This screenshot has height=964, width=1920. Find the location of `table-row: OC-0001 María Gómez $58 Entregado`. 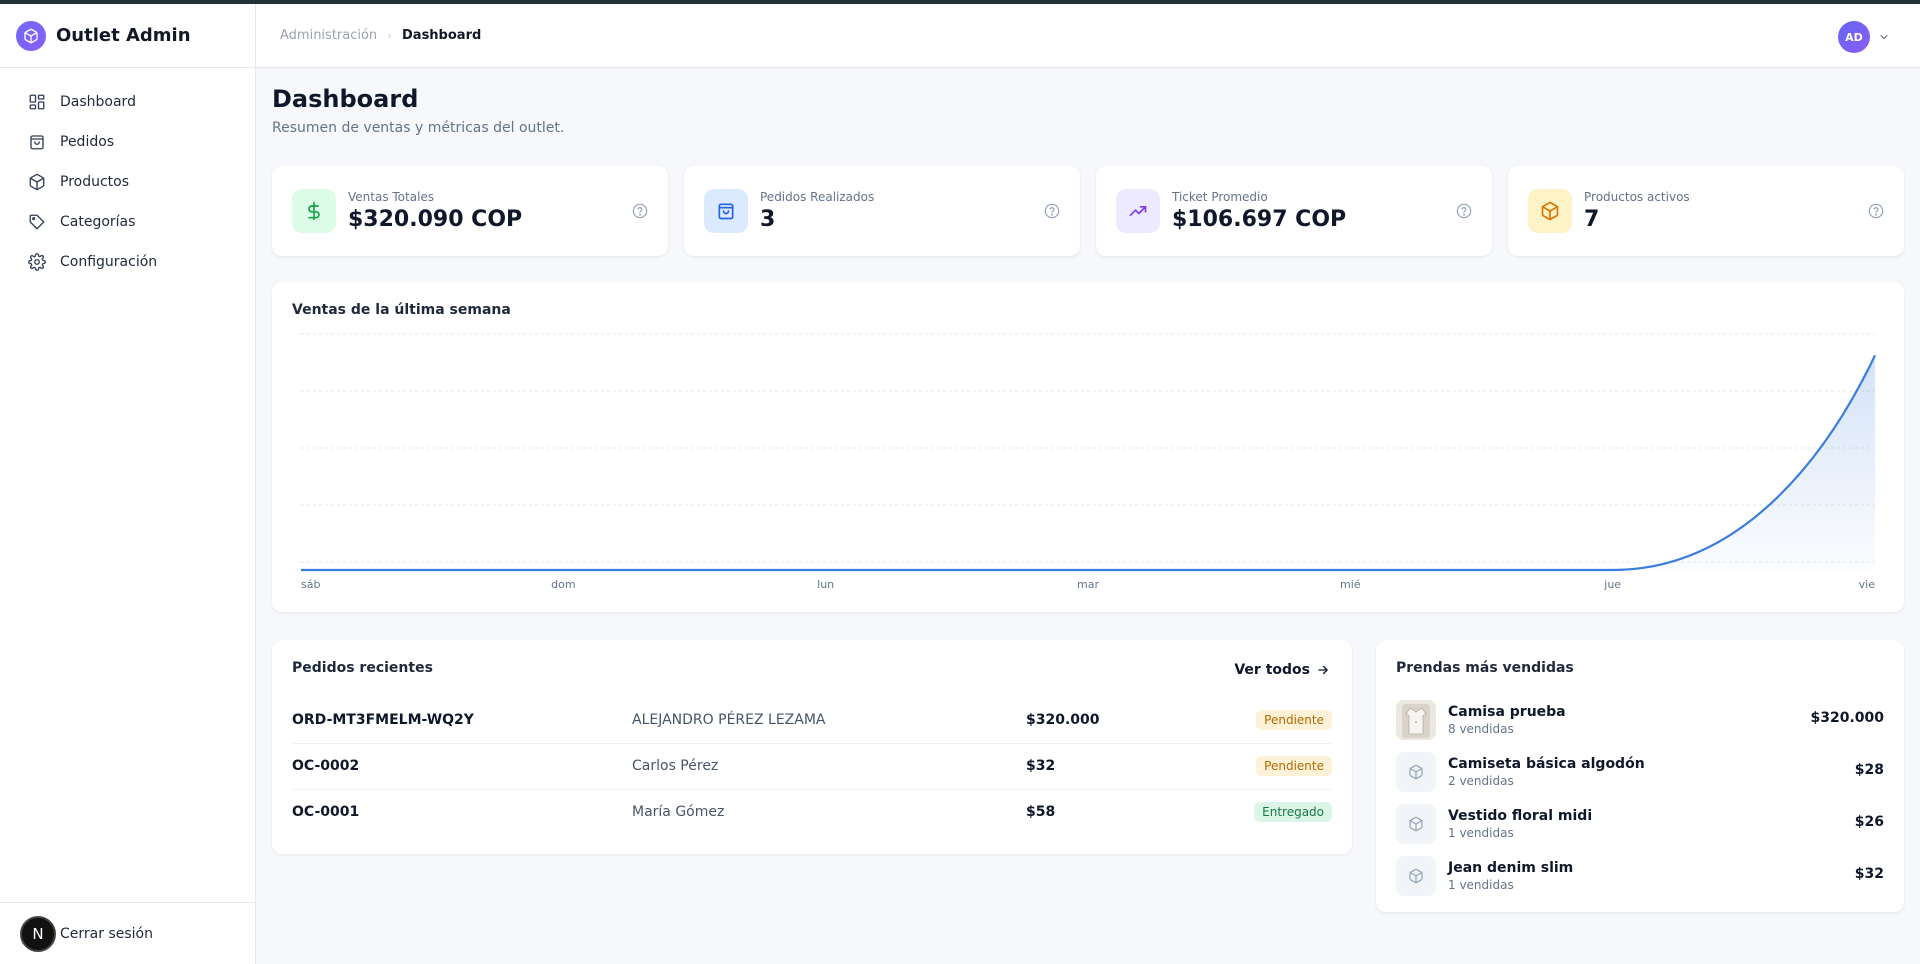

table-row: OC-0001 María Gómez $58 Entregado is located at coordinates (812, 813).